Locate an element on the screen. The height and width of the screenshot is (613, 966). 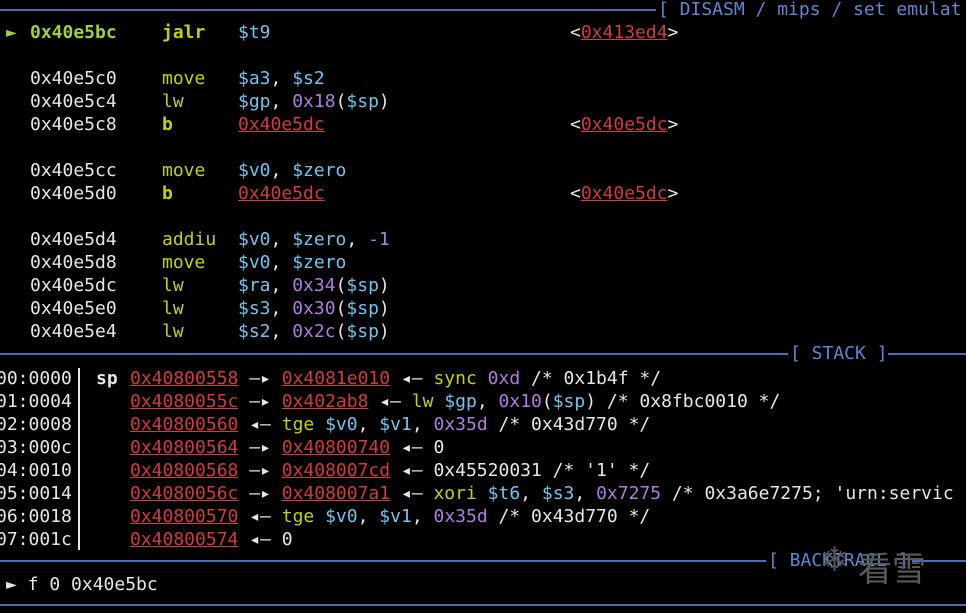
stack-token: $v1 is located at coordinates (395, 424).